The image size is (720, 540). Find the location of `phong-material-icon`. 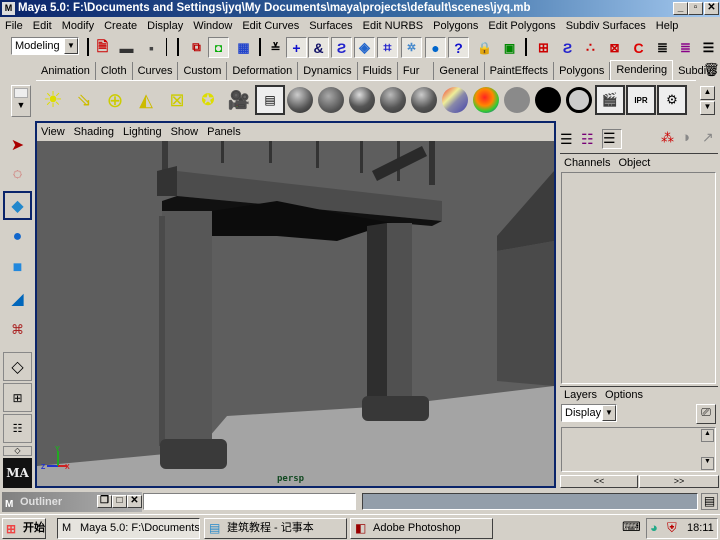

phong-material-icon is located at coordinates (362, 100).